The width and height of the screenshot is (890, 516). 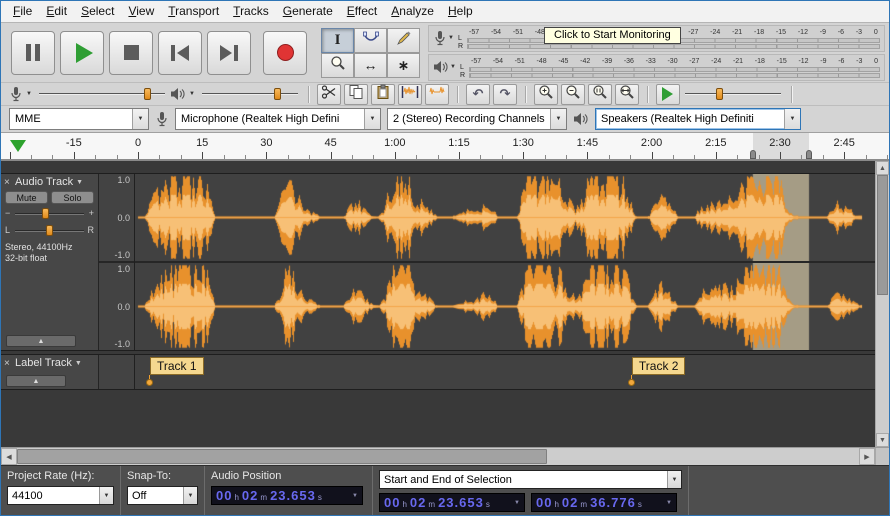 What do you see at coordinates (229, 52) in the screenshot?
I see `skip-to-end-button` at bounding box center [229, 52].